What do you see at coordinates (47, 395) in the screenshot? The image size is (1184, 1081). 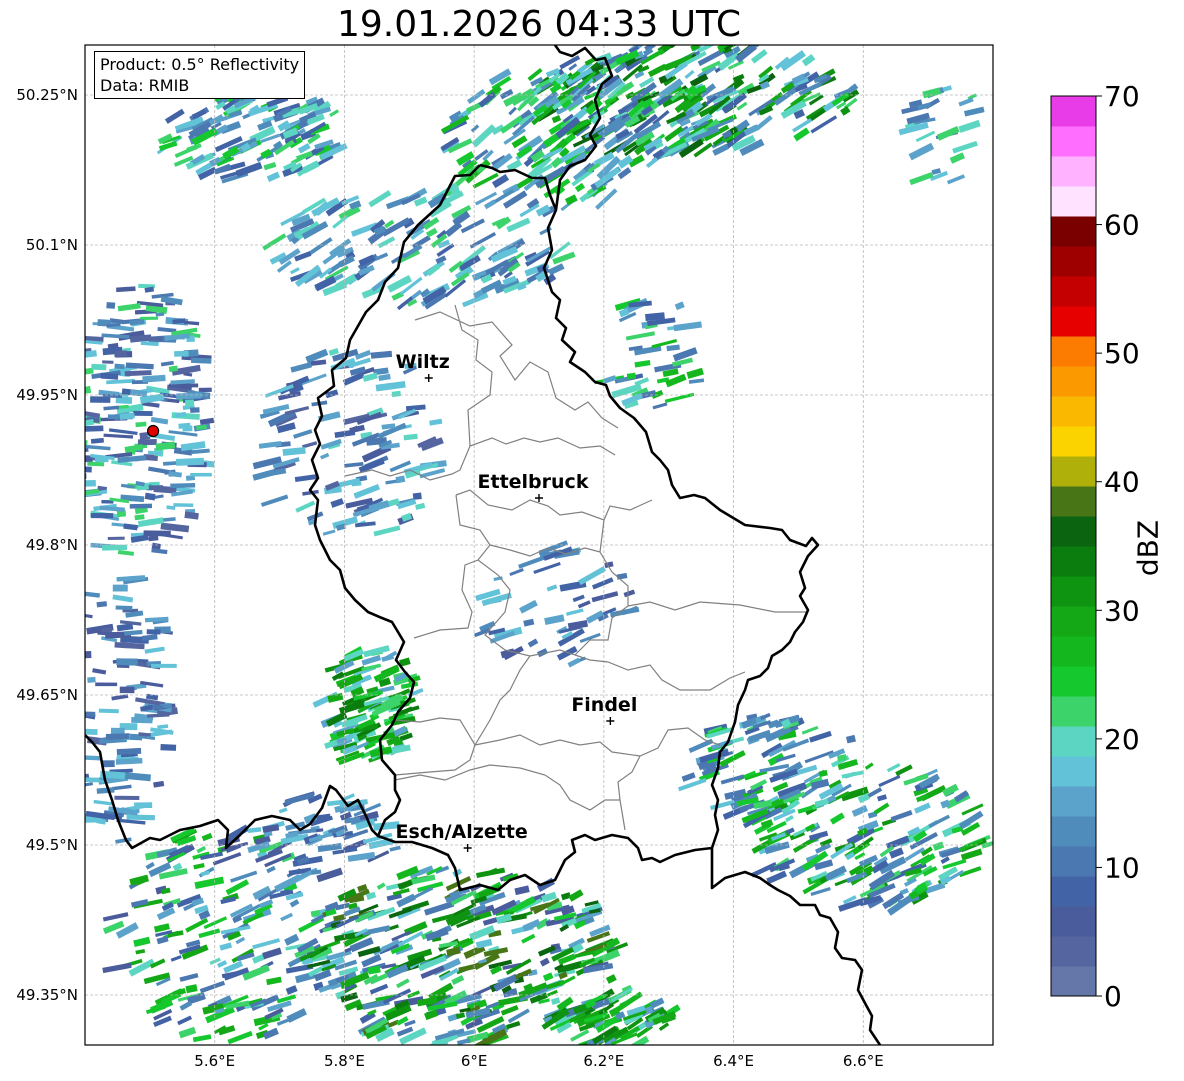 I see `lat-tick-label: 49.95°N` at bounding box center [47, 395].